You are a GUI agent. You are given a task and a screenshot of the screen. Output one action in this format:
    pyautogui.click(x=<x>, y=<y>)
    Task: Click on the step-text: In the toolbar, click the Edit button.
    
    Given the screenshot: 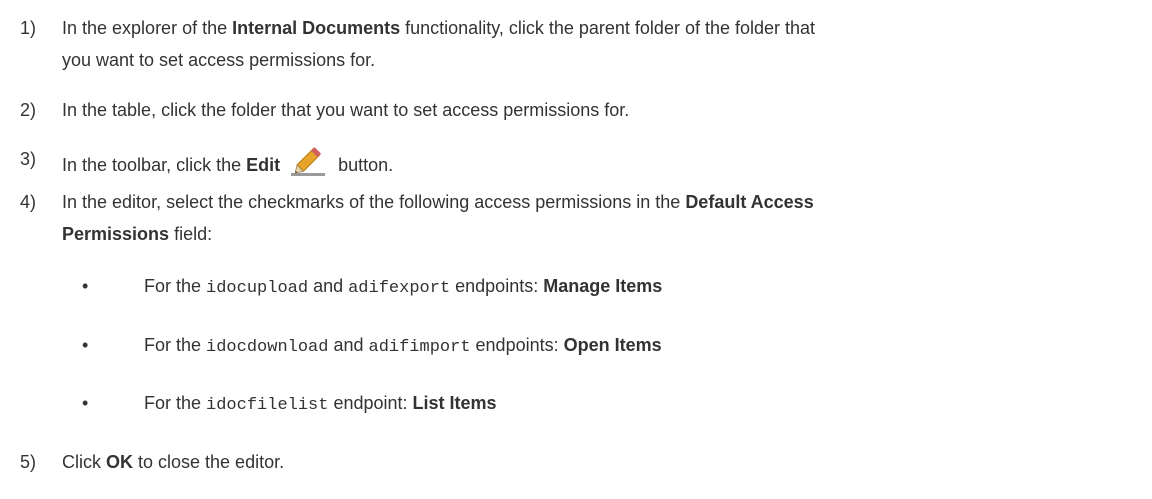 What is the action you would take?
    pyautogui.click(x=607, y=162)
    